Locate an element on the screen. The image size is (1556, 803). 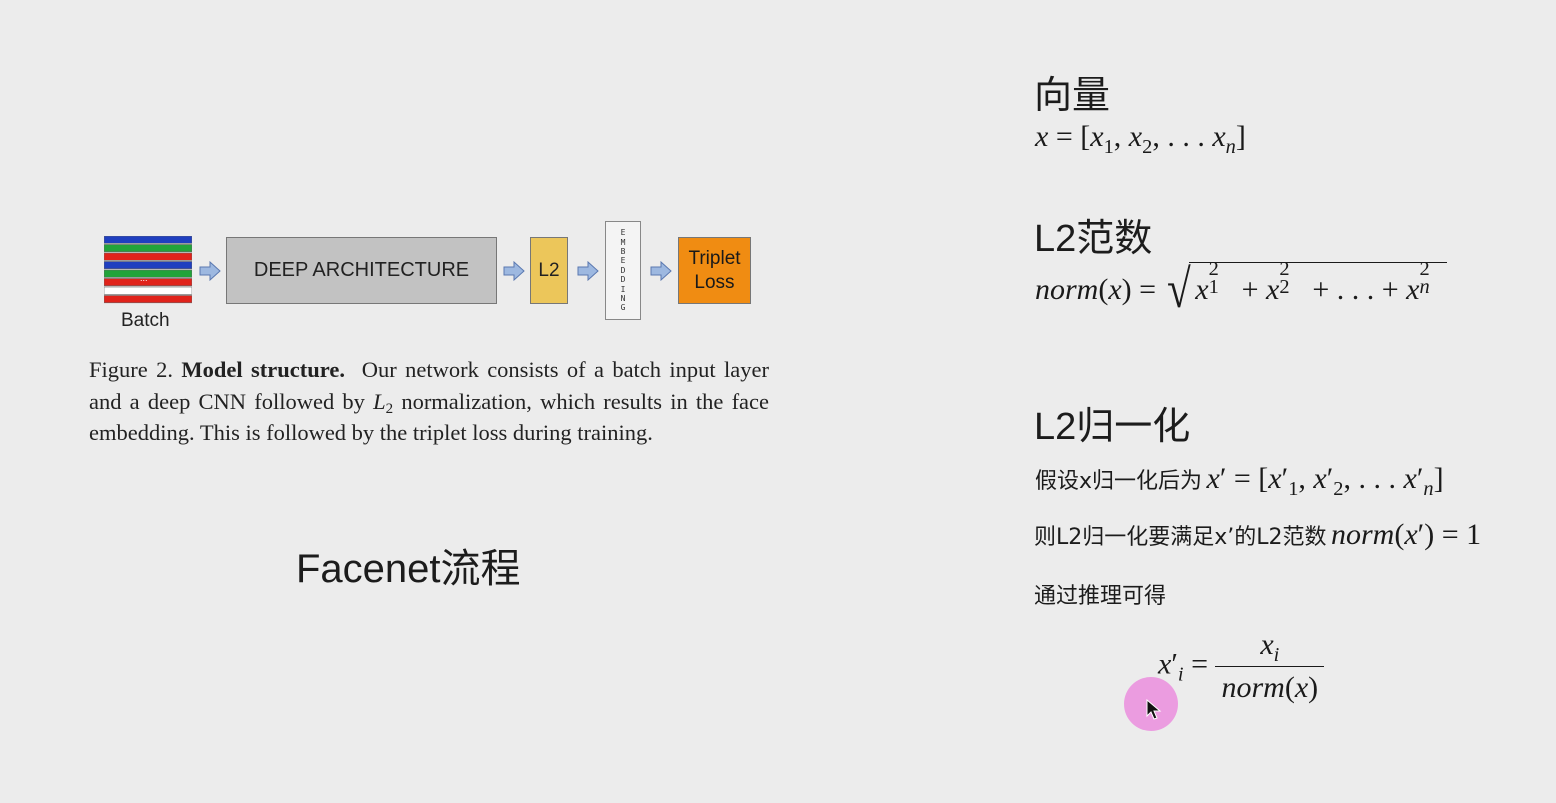
constraint-text: 则L2归一化要满足x’的L2范数 is located at coordinates (1180, 537).